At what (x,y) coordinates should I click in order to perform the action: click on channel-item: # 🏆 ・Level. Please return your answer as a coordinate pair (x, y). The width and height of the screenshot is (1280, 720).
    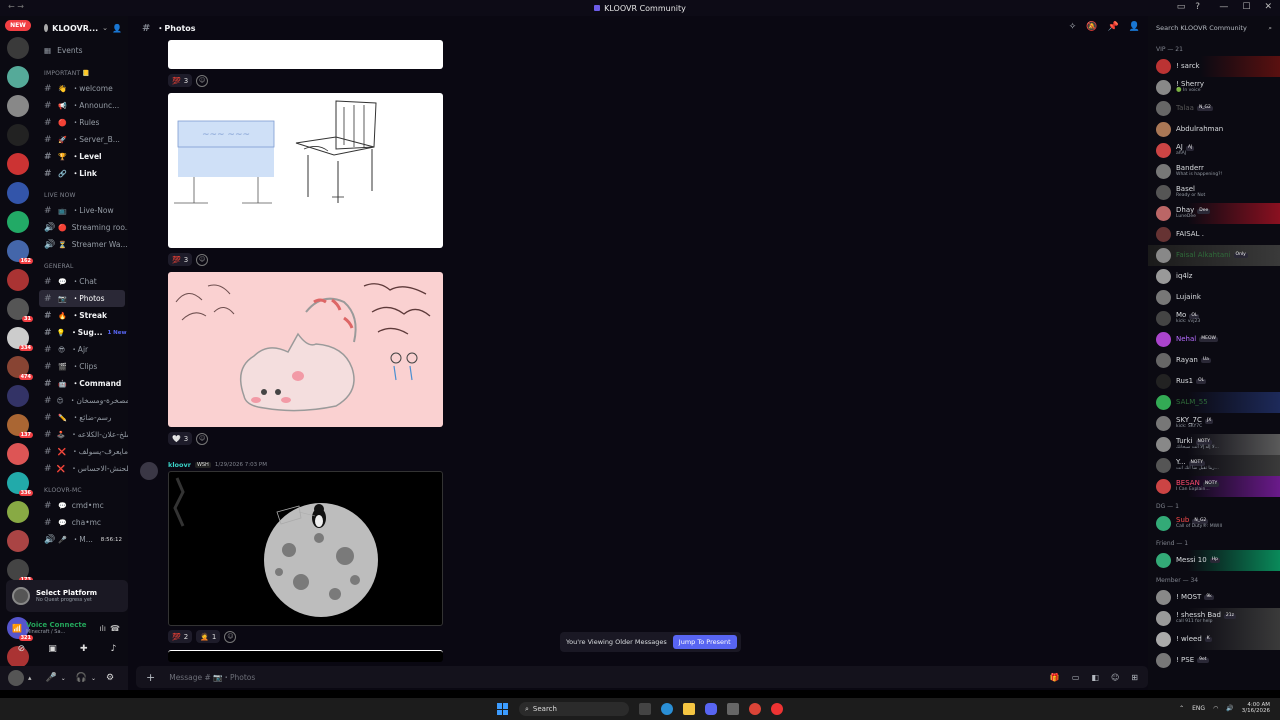
    Looking at the image, I should click on (82, 156).